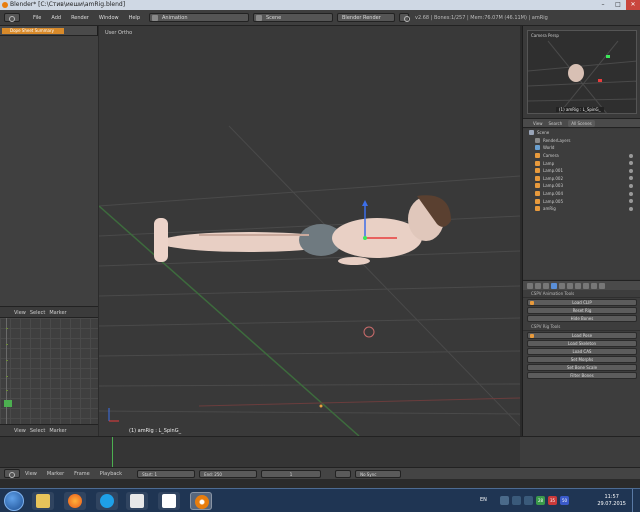 Image resolution: width=640 pixels, height=512 pixels. What do you see at coordinates (56, 18) in the screenshot?
I see `menu-add: Add` at bounding box center [56, 18].